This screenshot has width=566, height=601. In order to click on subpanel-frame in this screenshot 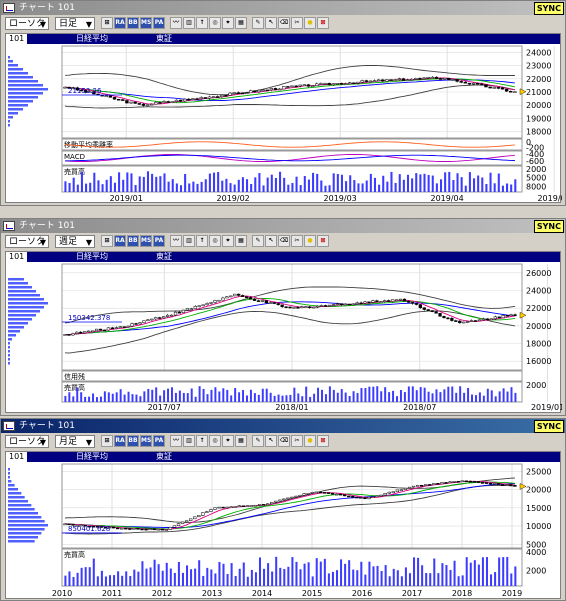, I will do `click(292, 144)`.